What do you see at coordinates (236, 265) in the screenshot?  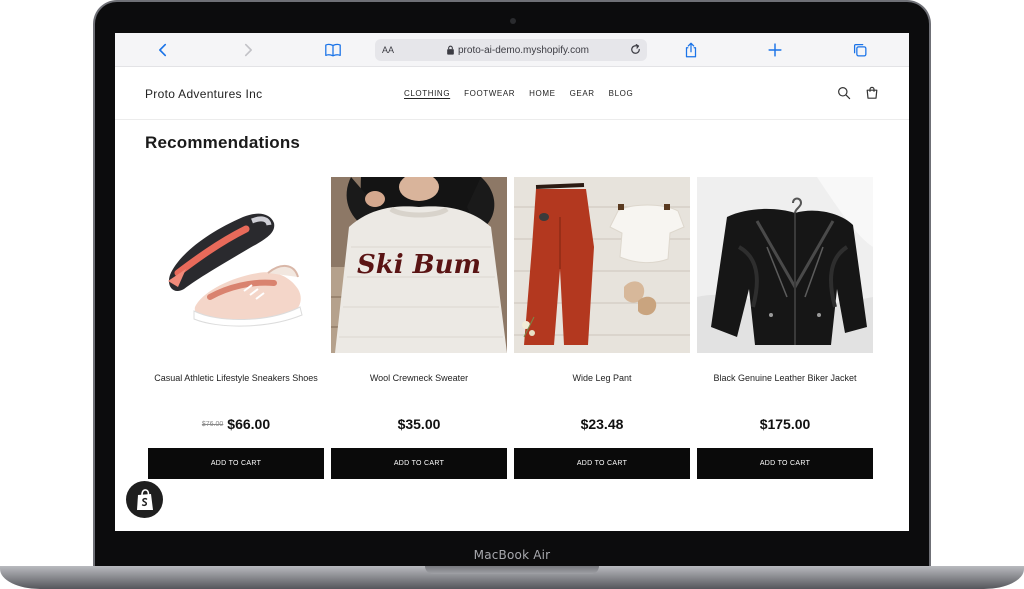 I see `product-image-sneakers` at bounding box center [236, 265].